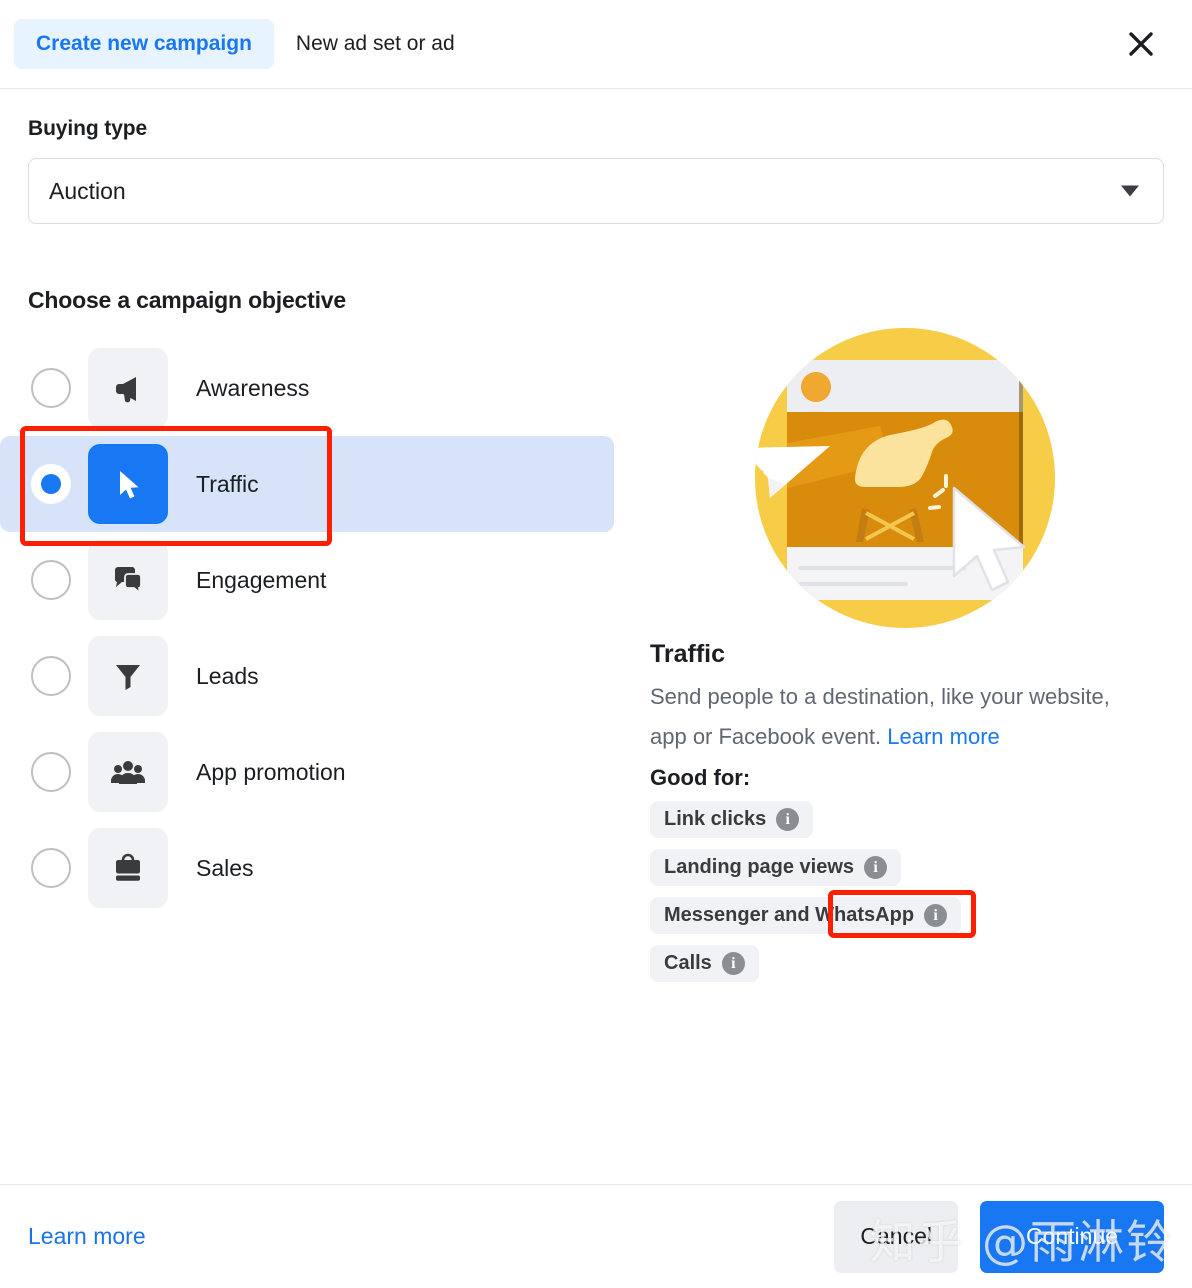  What do you see at coordinates (596, 191) in the screenshot?
I see `buying-type-select: Auction` at bounding box center [596, 191].